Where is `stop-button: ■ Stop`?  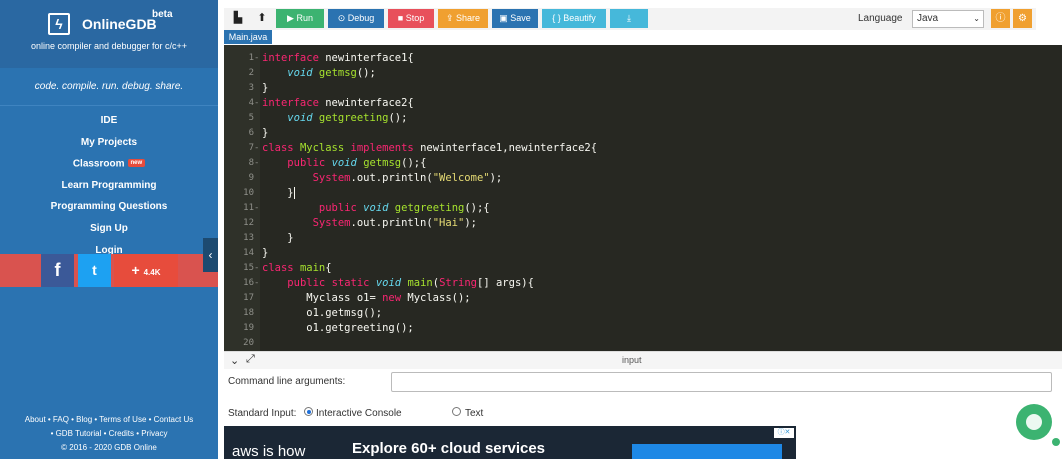 stop-button: ■ Stop is located at coordinates (411, 18).